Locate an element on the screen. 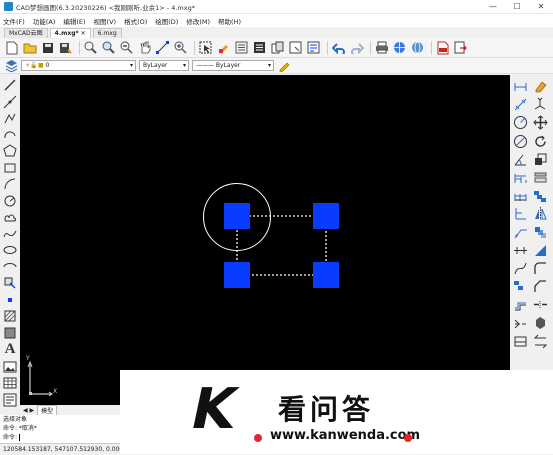 The width and height of the screenshot is (553, 455). revcloud-icon is located at coordinates (10, 217).